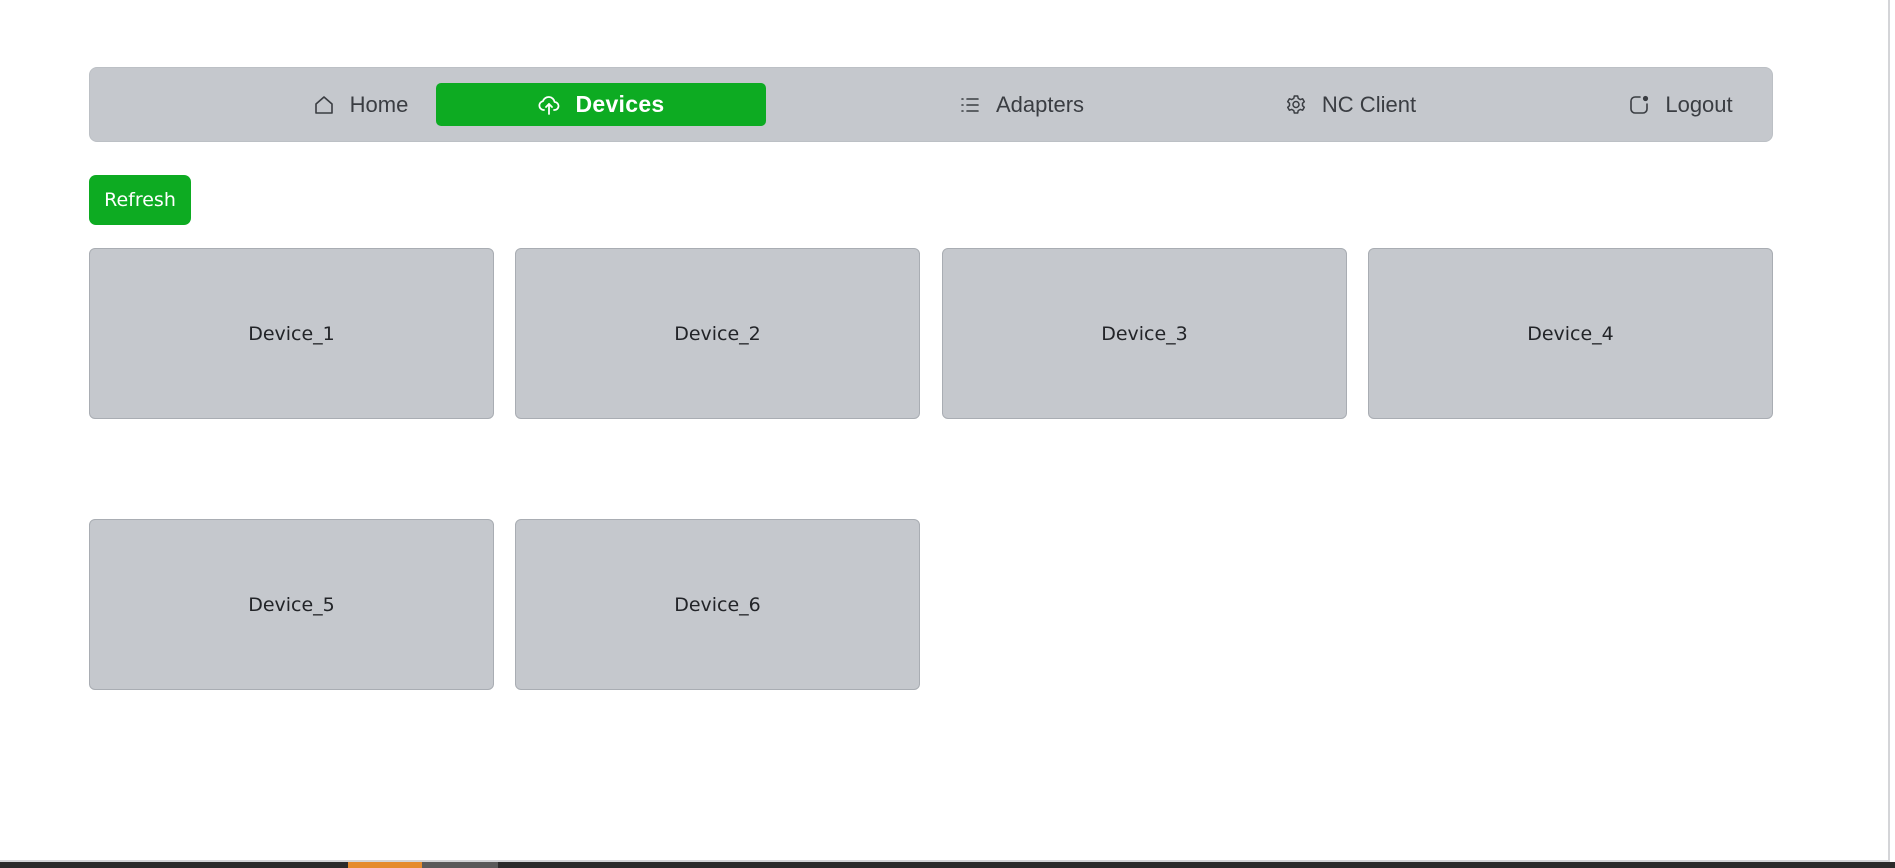  I want to click on cloud-upload-icon, so click(549, 105).